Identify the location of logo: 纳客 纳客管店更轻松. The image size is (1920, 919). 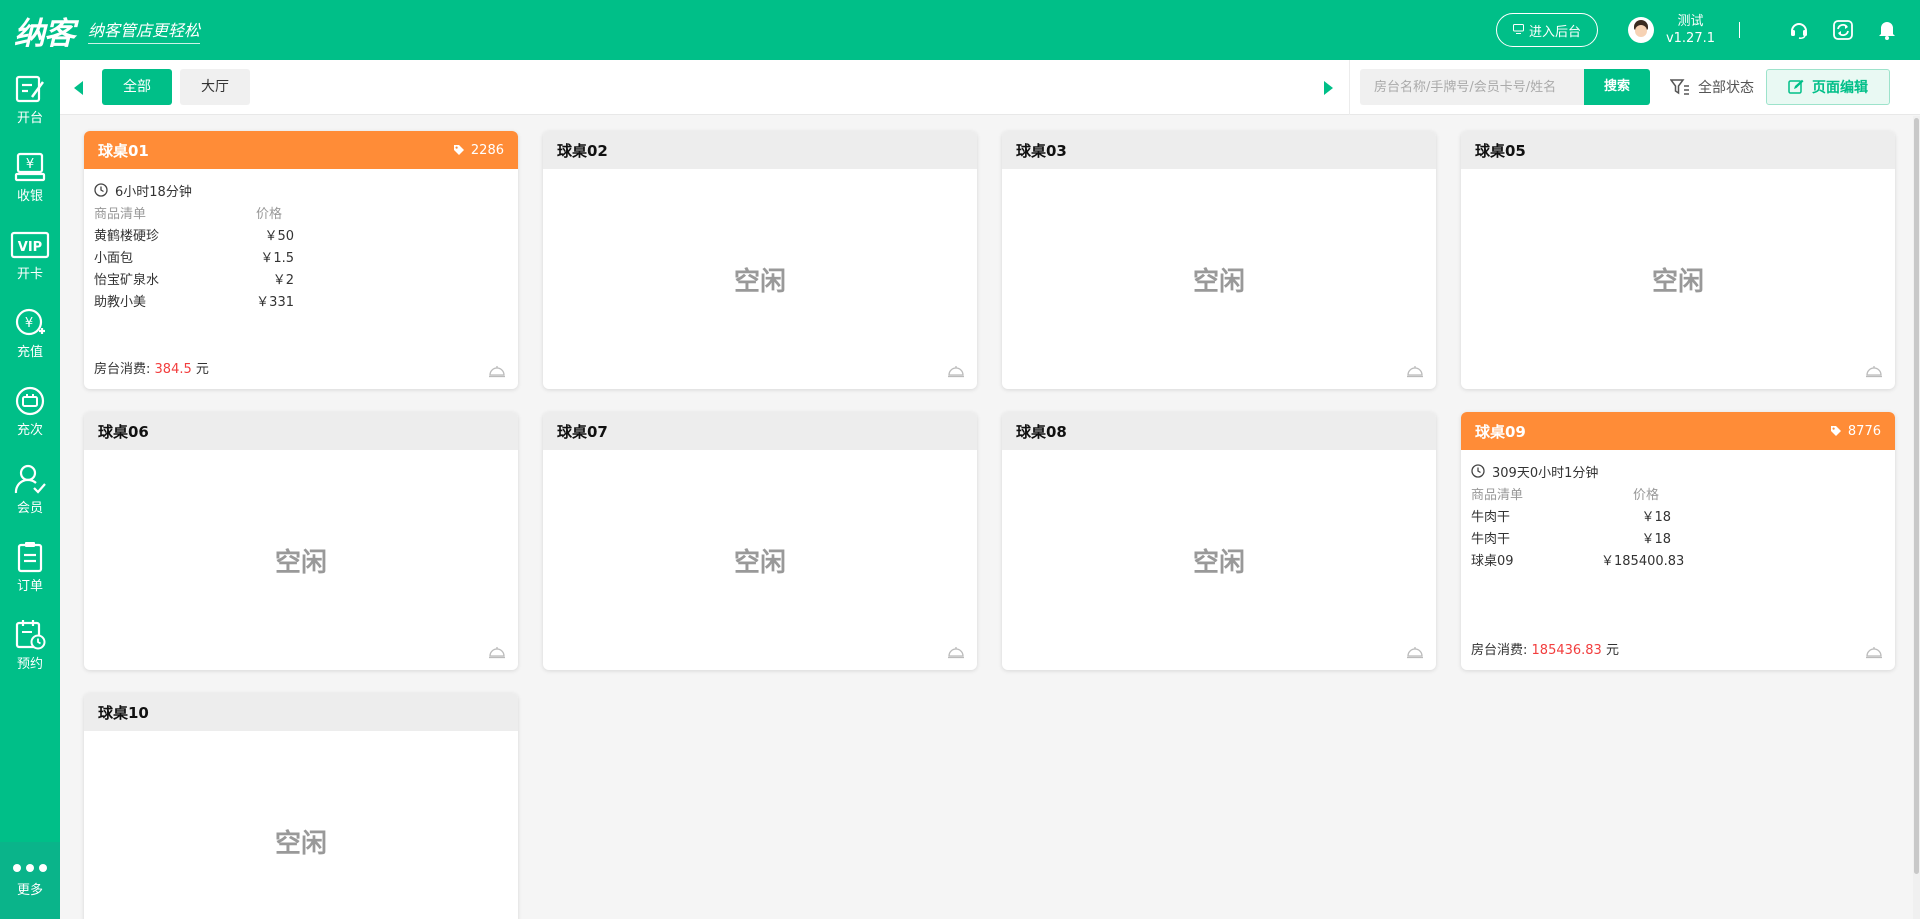
(107, 30).